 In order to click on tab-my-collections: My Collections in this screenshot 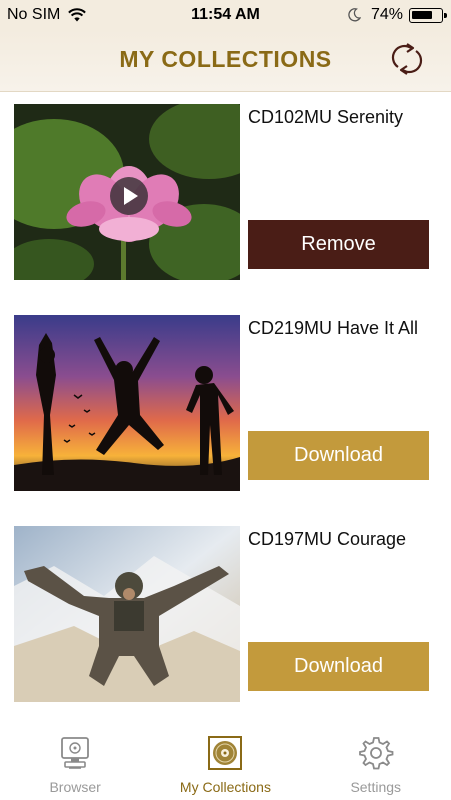, I will do `click(225, 762)`.